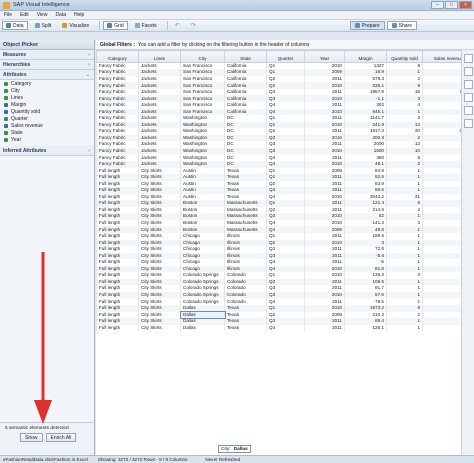 This screenshot has width=474, height=463. What do you see at coordinates (47, 139) in the screenshot?
I see `attribute-item: Year` at bounding box center [47, 139].